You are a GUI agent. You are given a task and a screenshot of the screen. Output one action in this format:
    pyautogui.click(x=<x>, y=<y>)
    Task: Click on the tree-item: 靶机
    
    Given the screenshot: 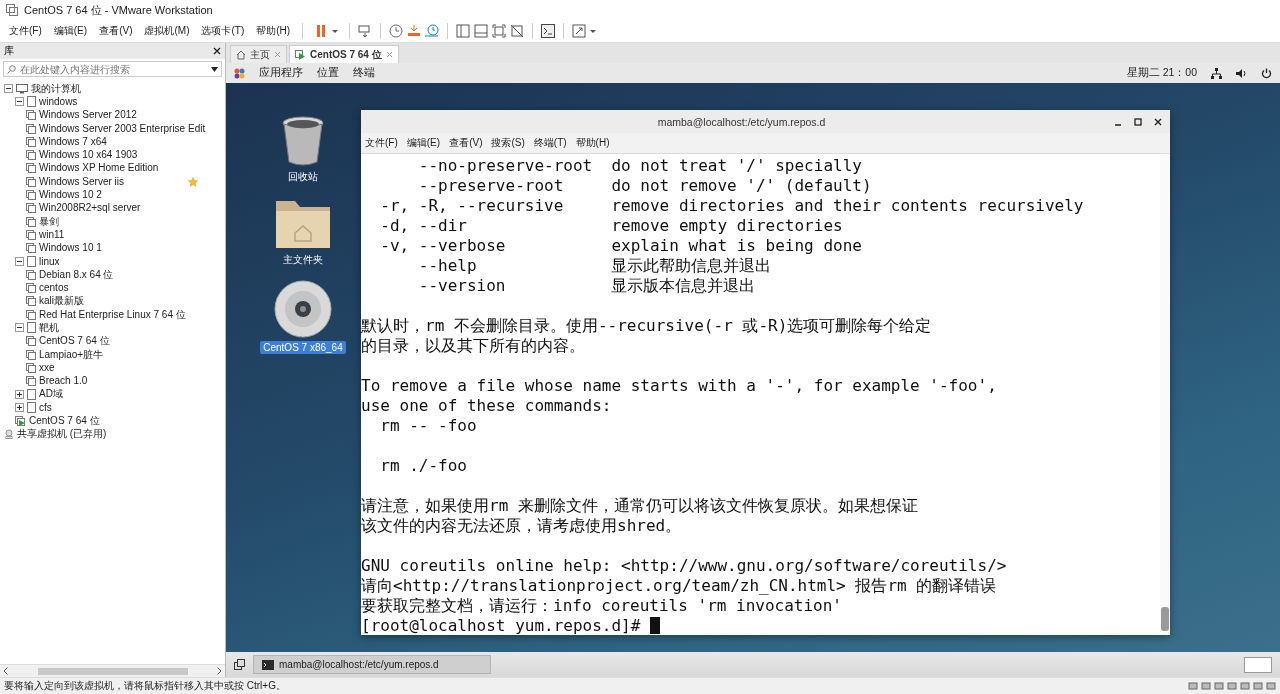 What is the action you would take?
    pyautogui.click(x=49, y=328)
    